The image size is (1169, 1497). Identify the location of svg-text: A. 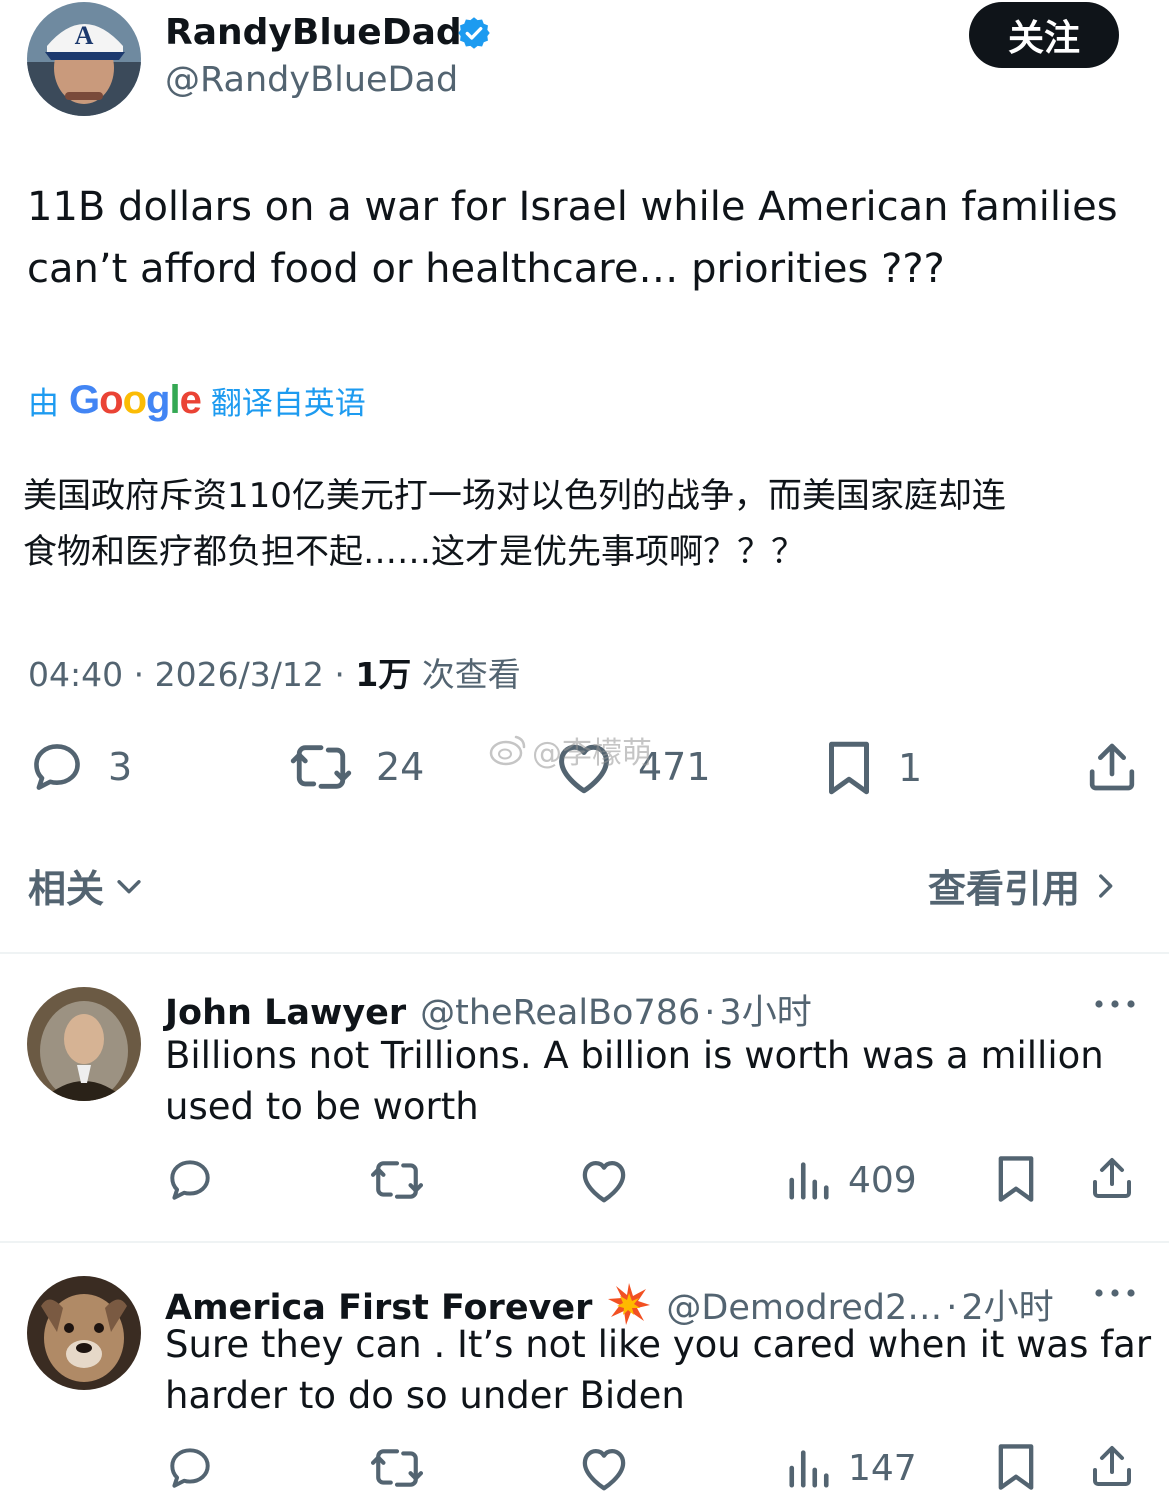
(84, 35).